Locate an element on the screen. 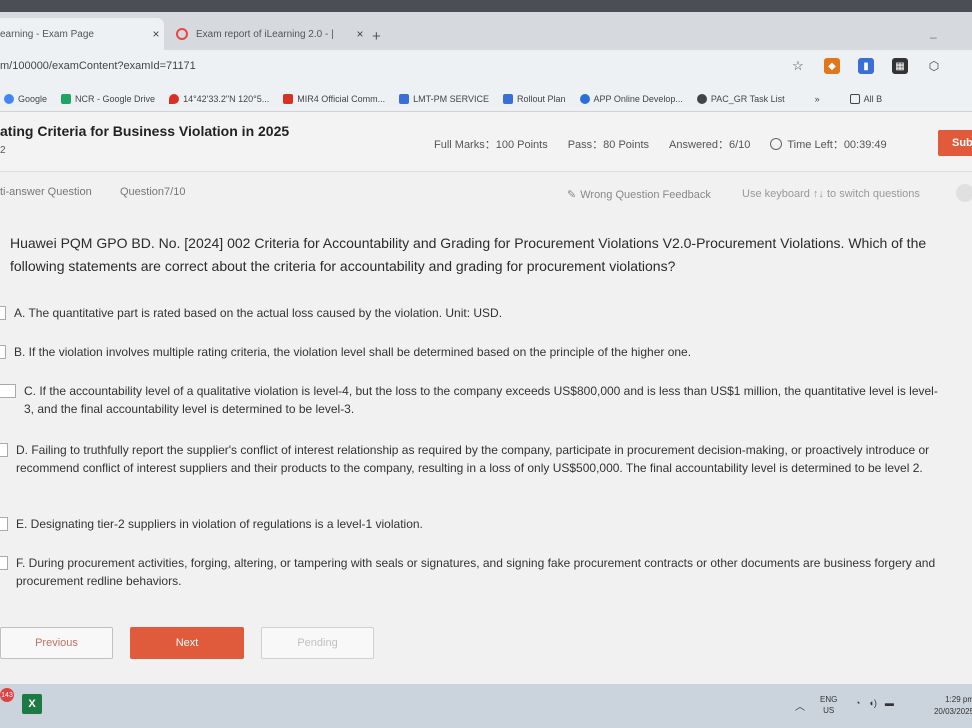 The width and height of the screenshot is (972, 728). lmt-icon is located at coordinates (404, 98).